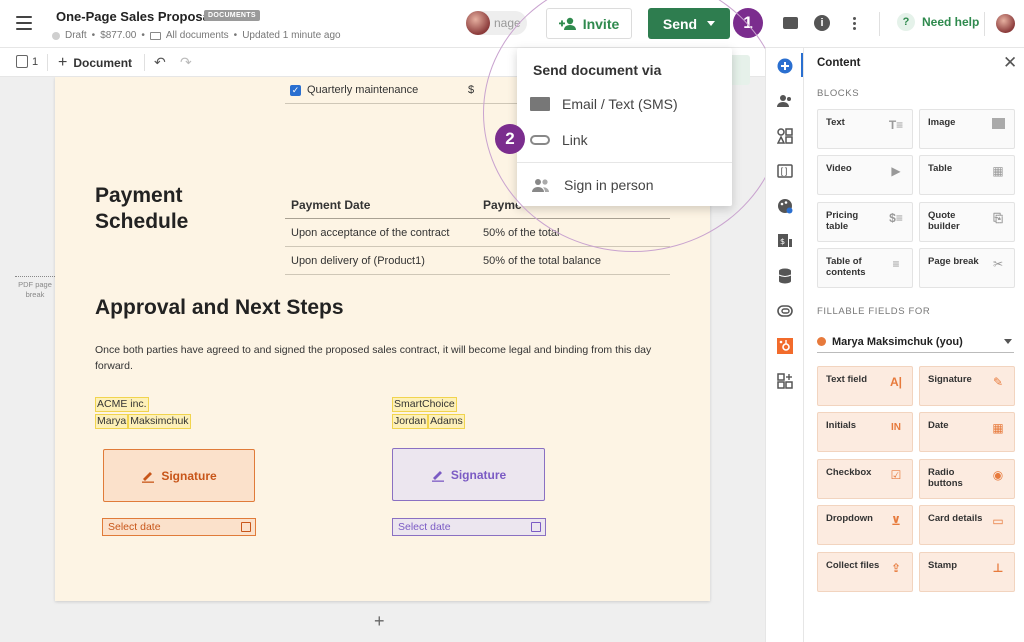  I want to click on updated-text: Updated 1 minute ago, so click(291, 35).